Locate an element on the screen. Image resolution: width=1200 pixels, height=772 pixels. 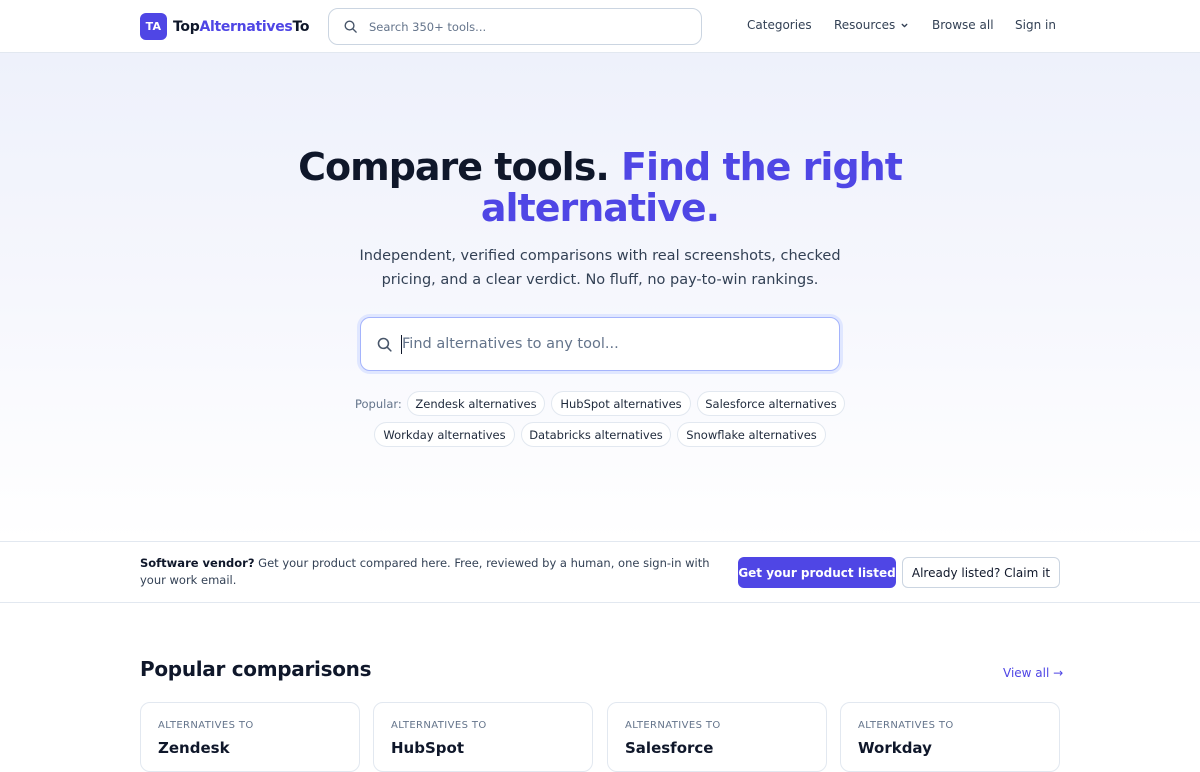
nav-link-categories: Categories is located at coordinates (779, 25).